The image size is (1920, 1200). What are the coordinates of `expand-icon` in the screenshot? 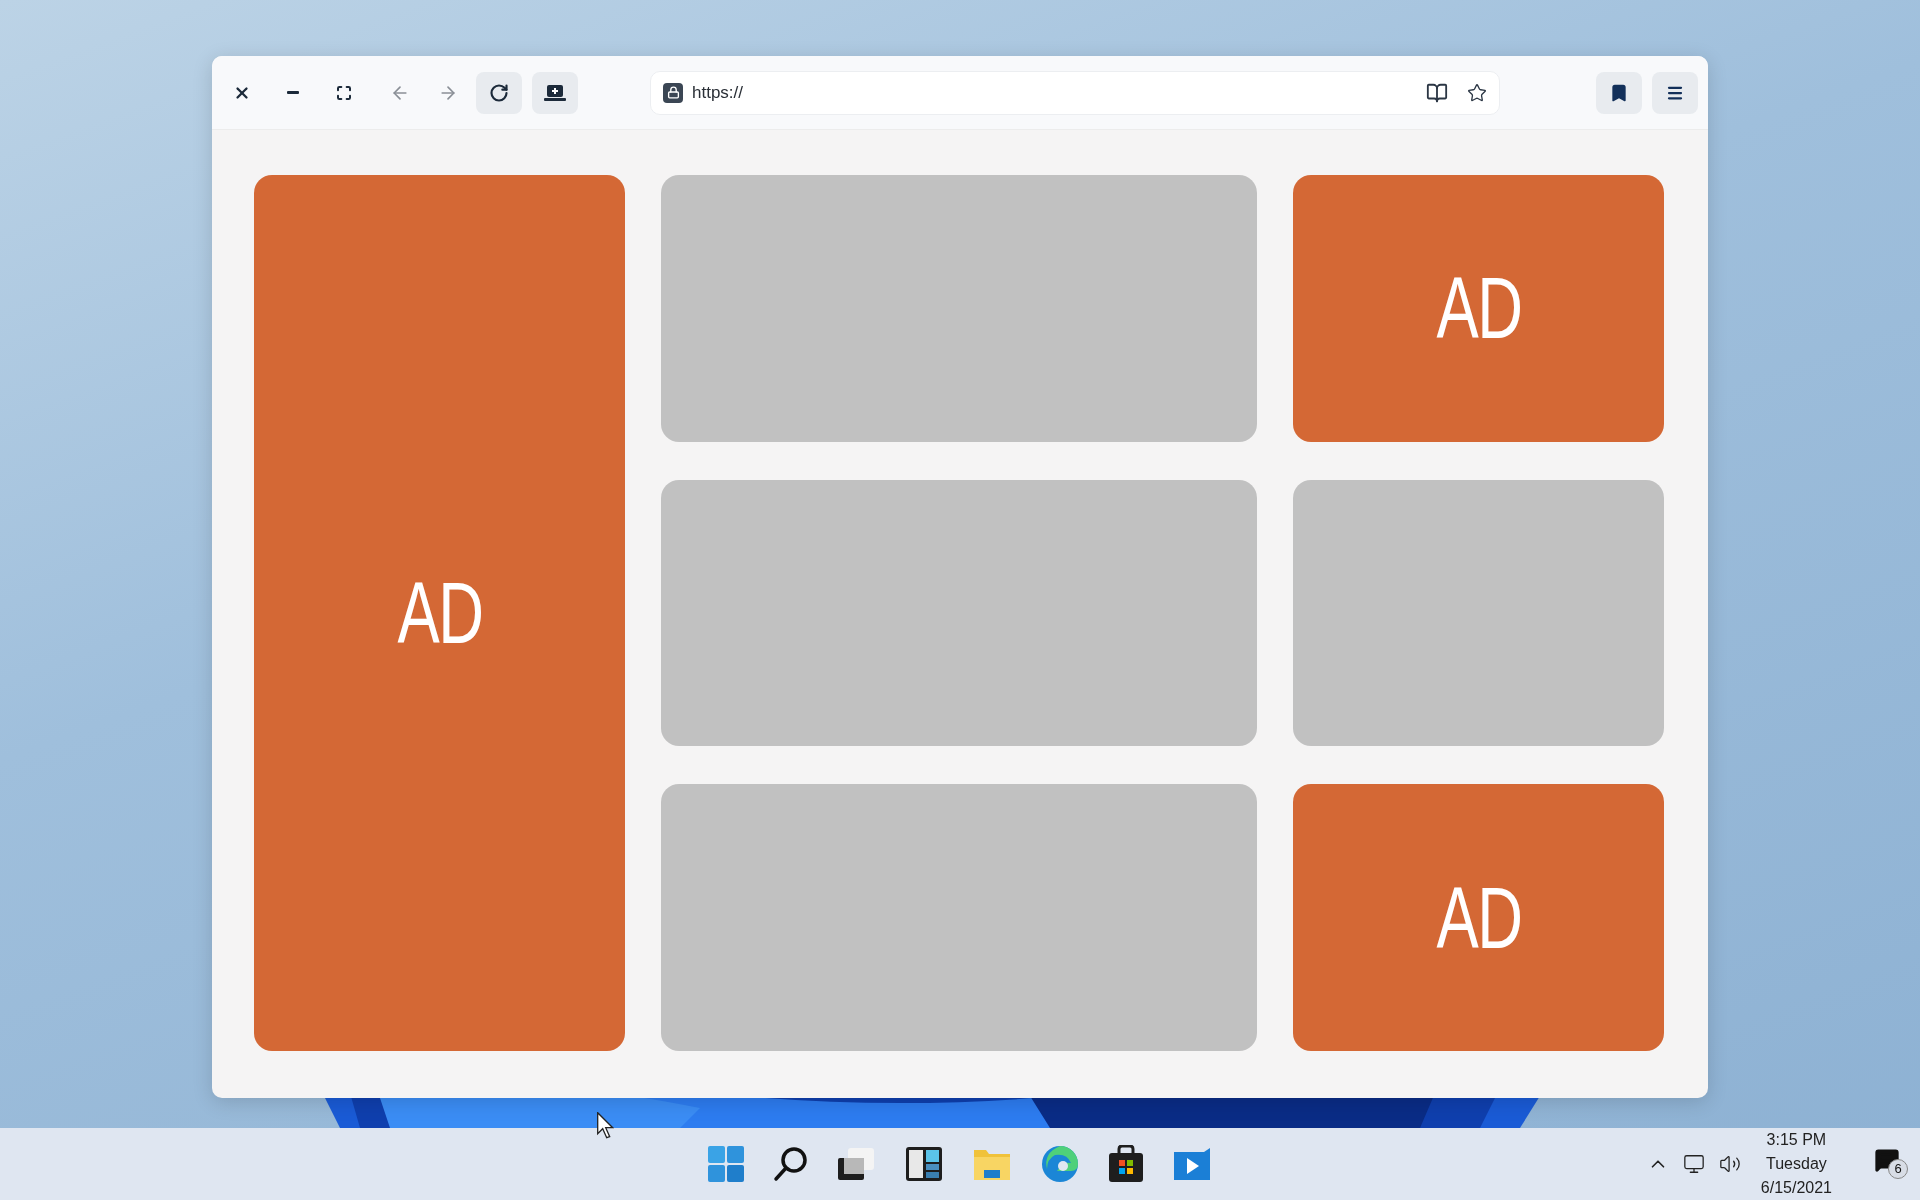 It's located at (344, 92).